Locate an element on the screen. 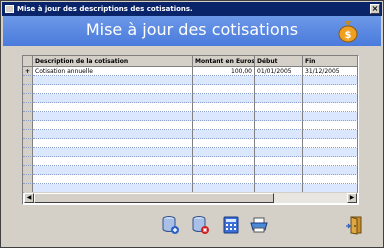 The height and width of the screenshot is (248, 384). row-marker: + is located at coordinates (28, 71).